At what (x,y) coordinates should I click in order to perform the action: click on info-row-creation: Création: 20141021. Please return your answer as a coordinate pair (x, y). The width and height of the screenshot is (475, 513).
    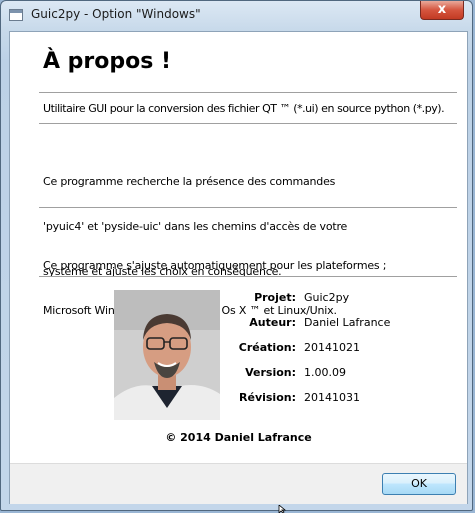
    Looking at the image, I should click on (293, 349).